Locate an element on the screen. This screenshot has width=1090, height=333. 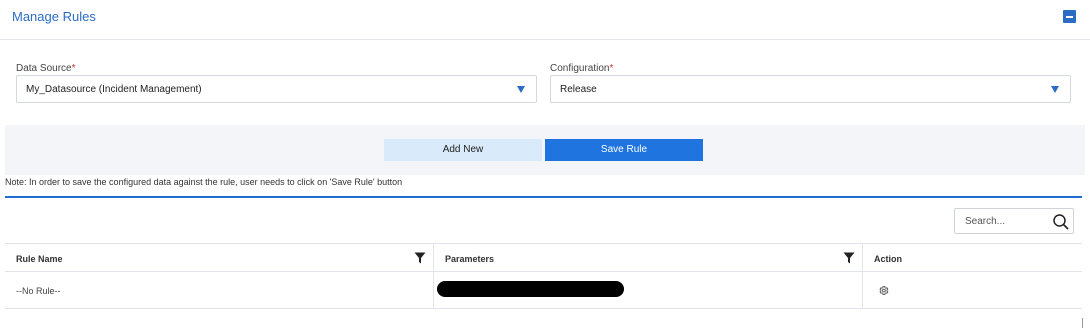
data-source-select: My_Datasource (Incident Management) is located at coordinates (276, 89).